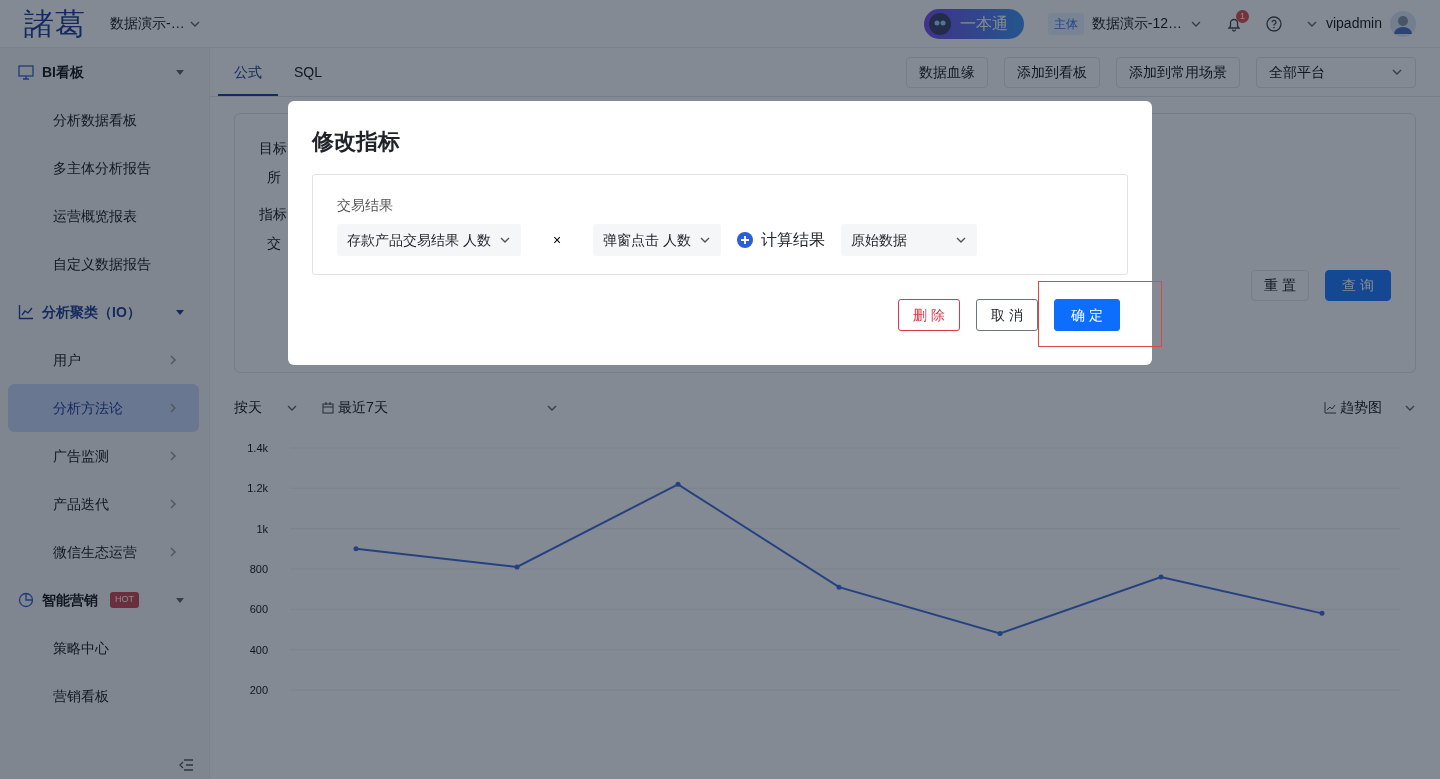 The width and height of the screenshot is (1440, 779). Describe the element at coordinates (429, 240) in the screenshot. I see `metric-select: 存款产品交易结果 人数` at that location.